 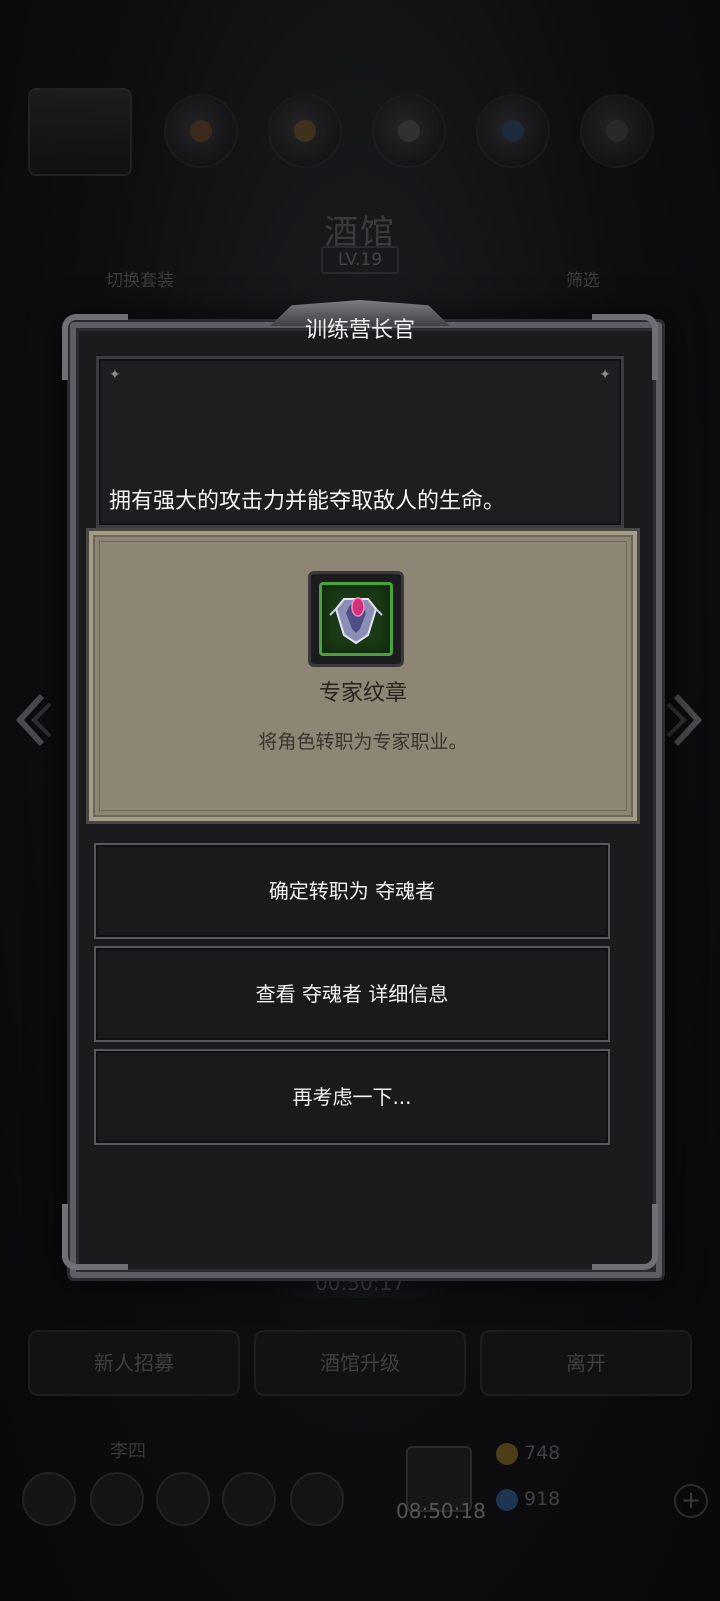 I want to click on gem-icon, so click(x=507, y=1499).